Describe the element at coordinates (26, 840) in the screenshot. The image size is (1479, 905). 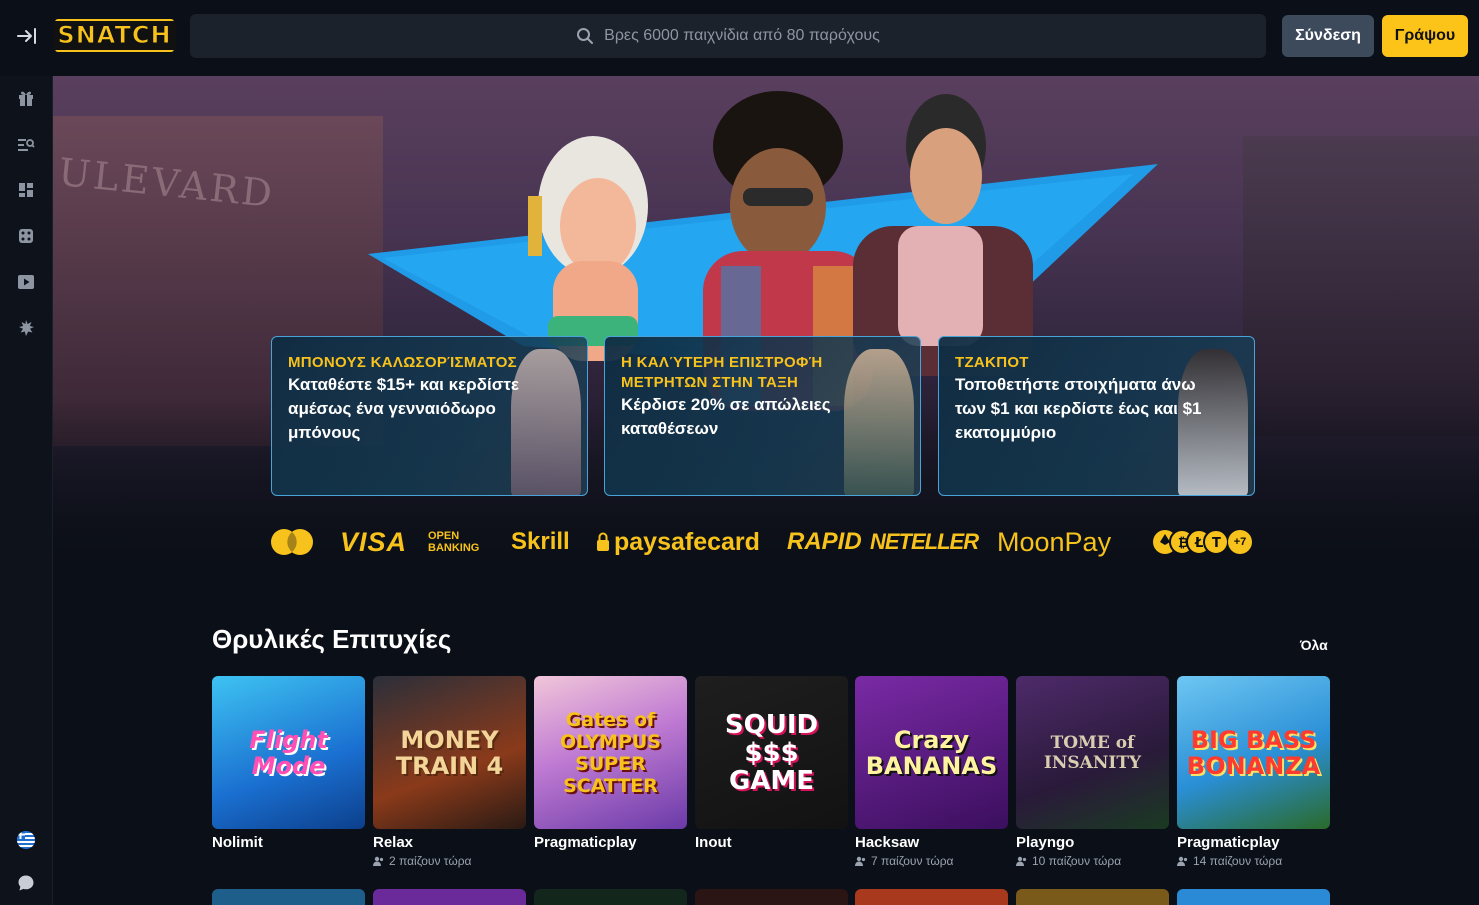
I see `greek-flag-icon` at that location.